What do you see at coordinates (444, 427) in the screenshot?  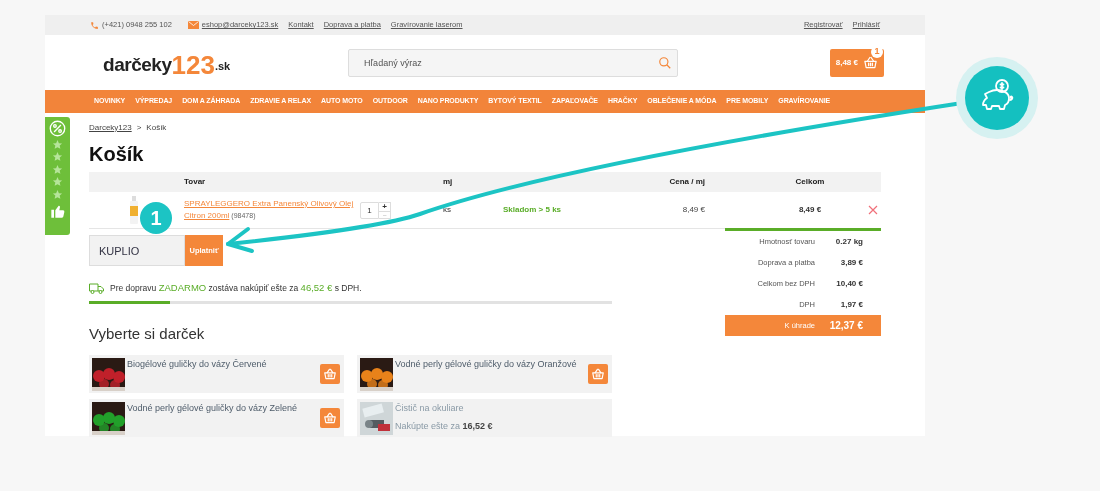 I see `gift-note: Nakúpte ešte za 16,52 €` at bounding box center [444, 427].